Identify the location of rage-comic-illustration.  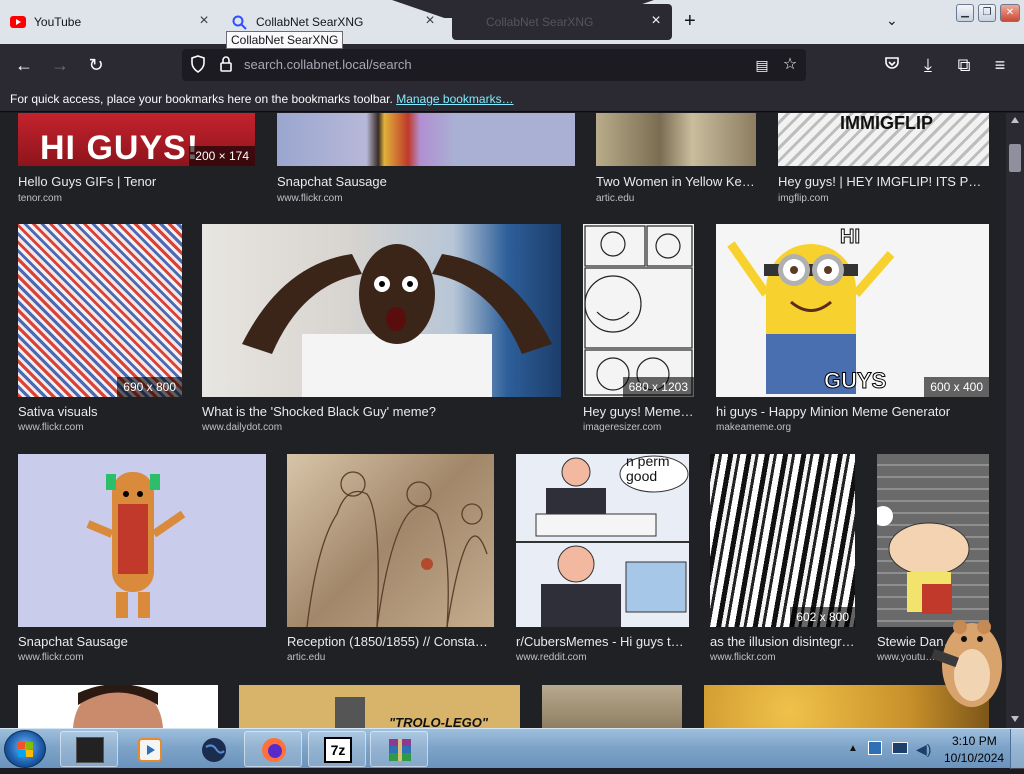
(638, 310).